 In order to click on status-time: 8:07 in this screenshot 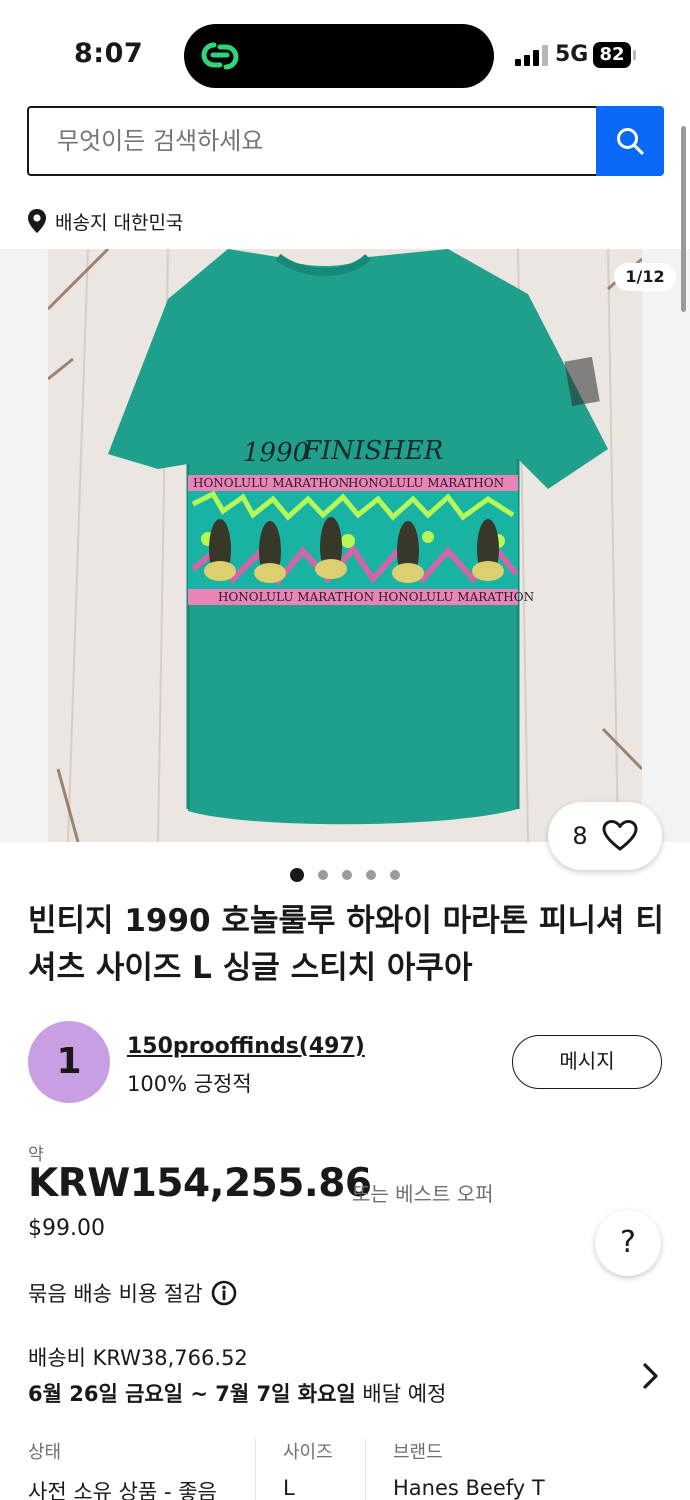, I will do `click(109, 53)`.